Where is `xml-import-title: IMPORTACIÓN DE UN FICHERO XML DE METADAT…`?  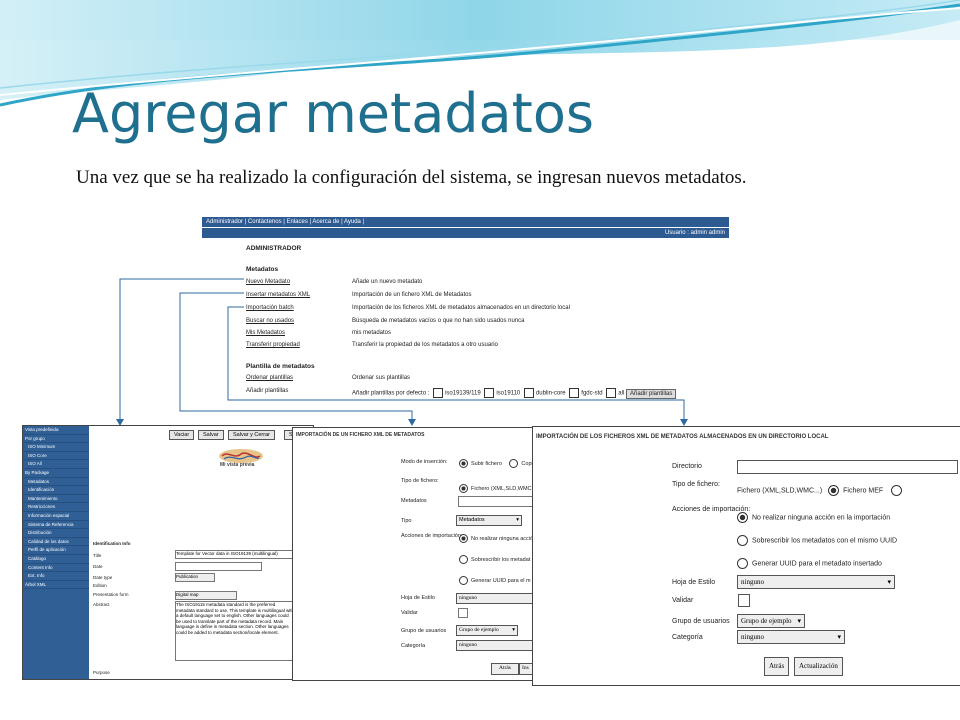 xml-import-title: IMPORTACIÓN DE UN FICHERO XML DE METADAT… is located at coordinates (360, 435).